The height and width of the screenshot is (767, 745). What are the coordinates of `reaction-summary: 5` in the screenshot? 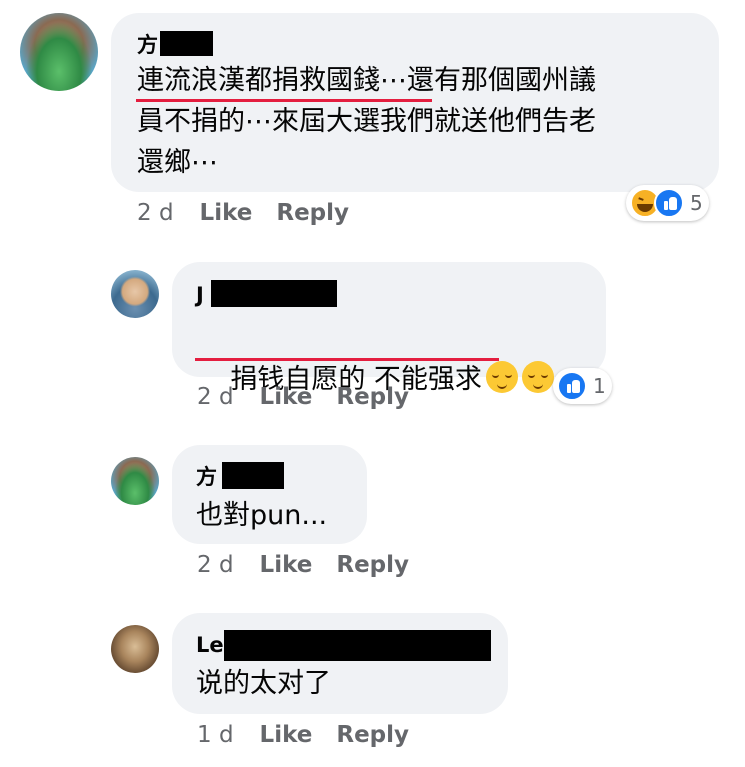 It's located at (667, 203).